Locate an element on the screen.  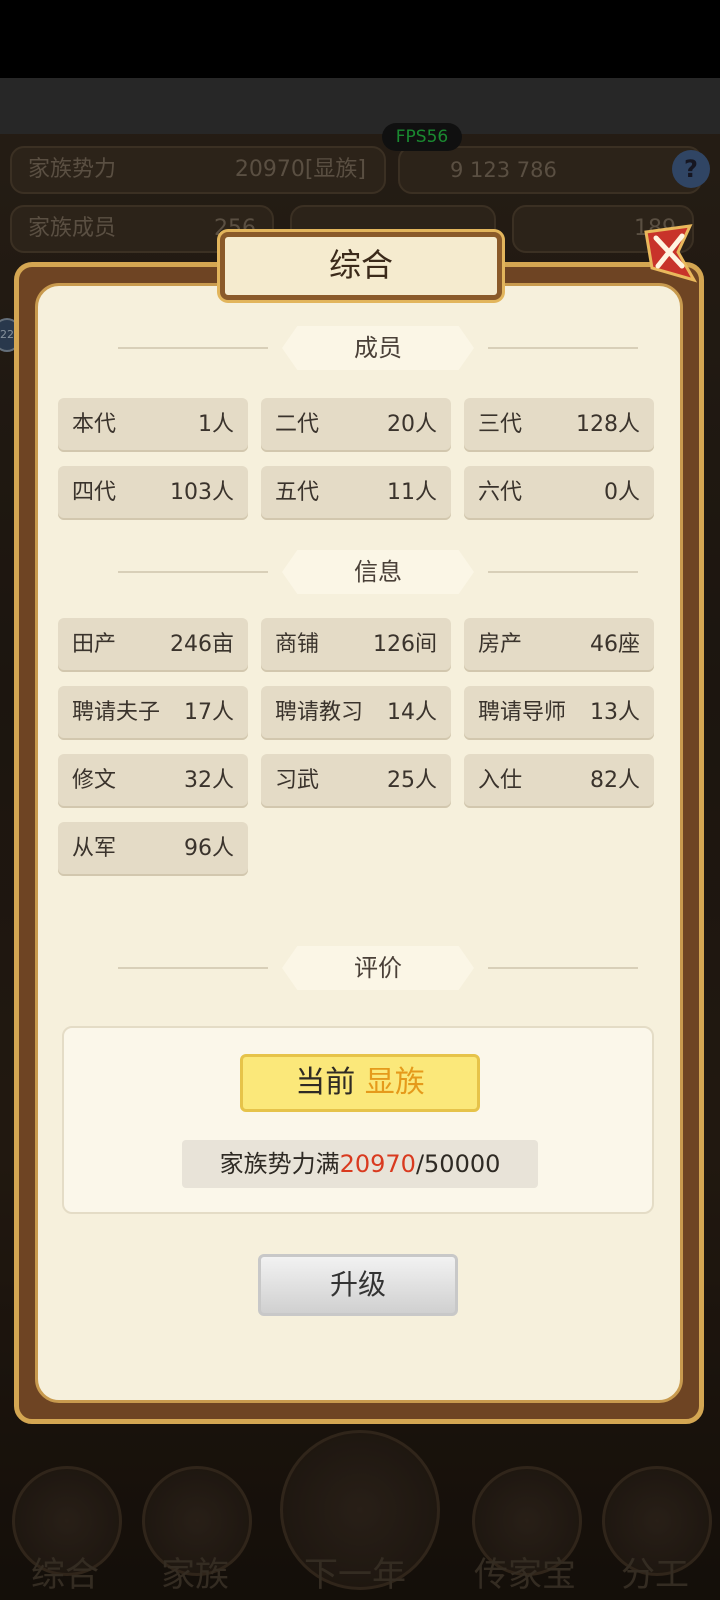
member-cell: 六代 0人 is located at coordinates (559, 493).